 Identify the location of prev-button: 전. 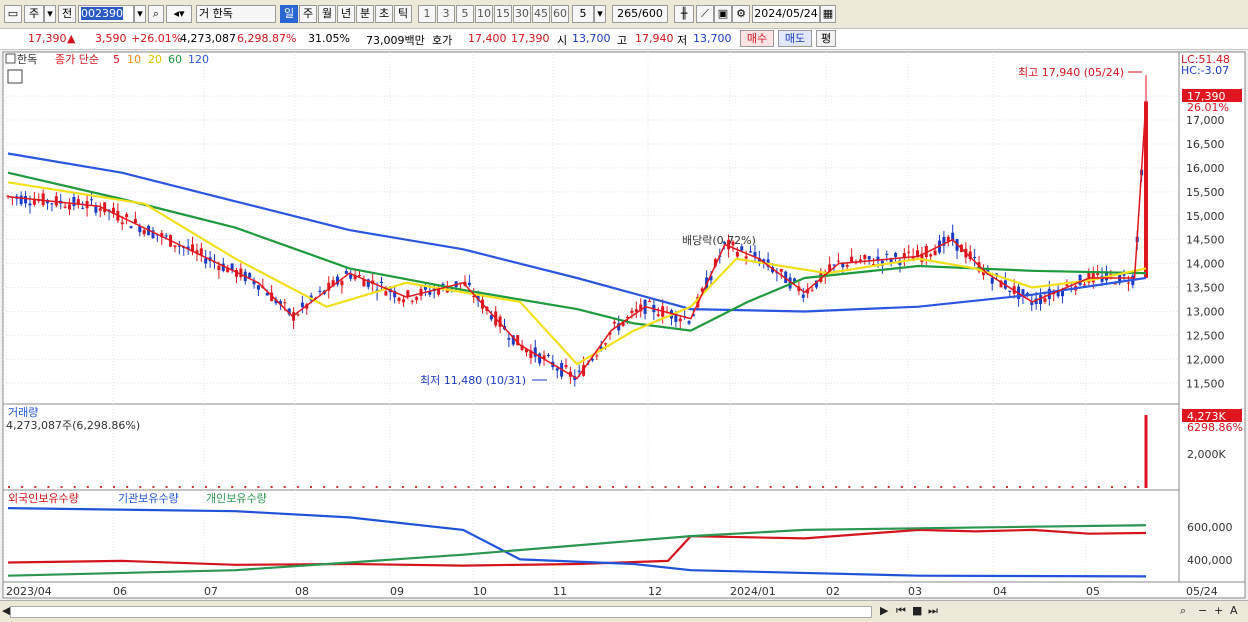
(67, 14).